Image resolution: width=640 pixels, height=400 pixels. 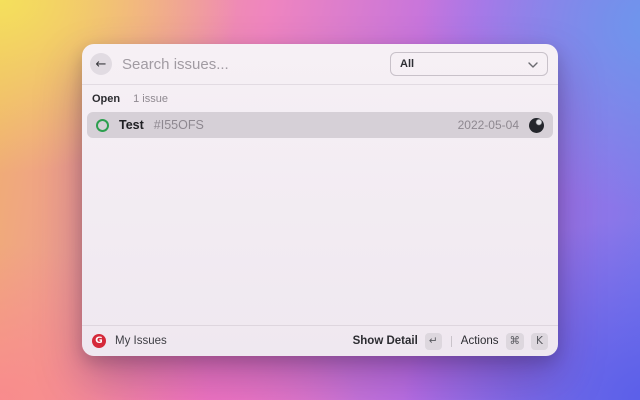 I want to click on command-key-icon: ⌘, so click(x=514, y=341).